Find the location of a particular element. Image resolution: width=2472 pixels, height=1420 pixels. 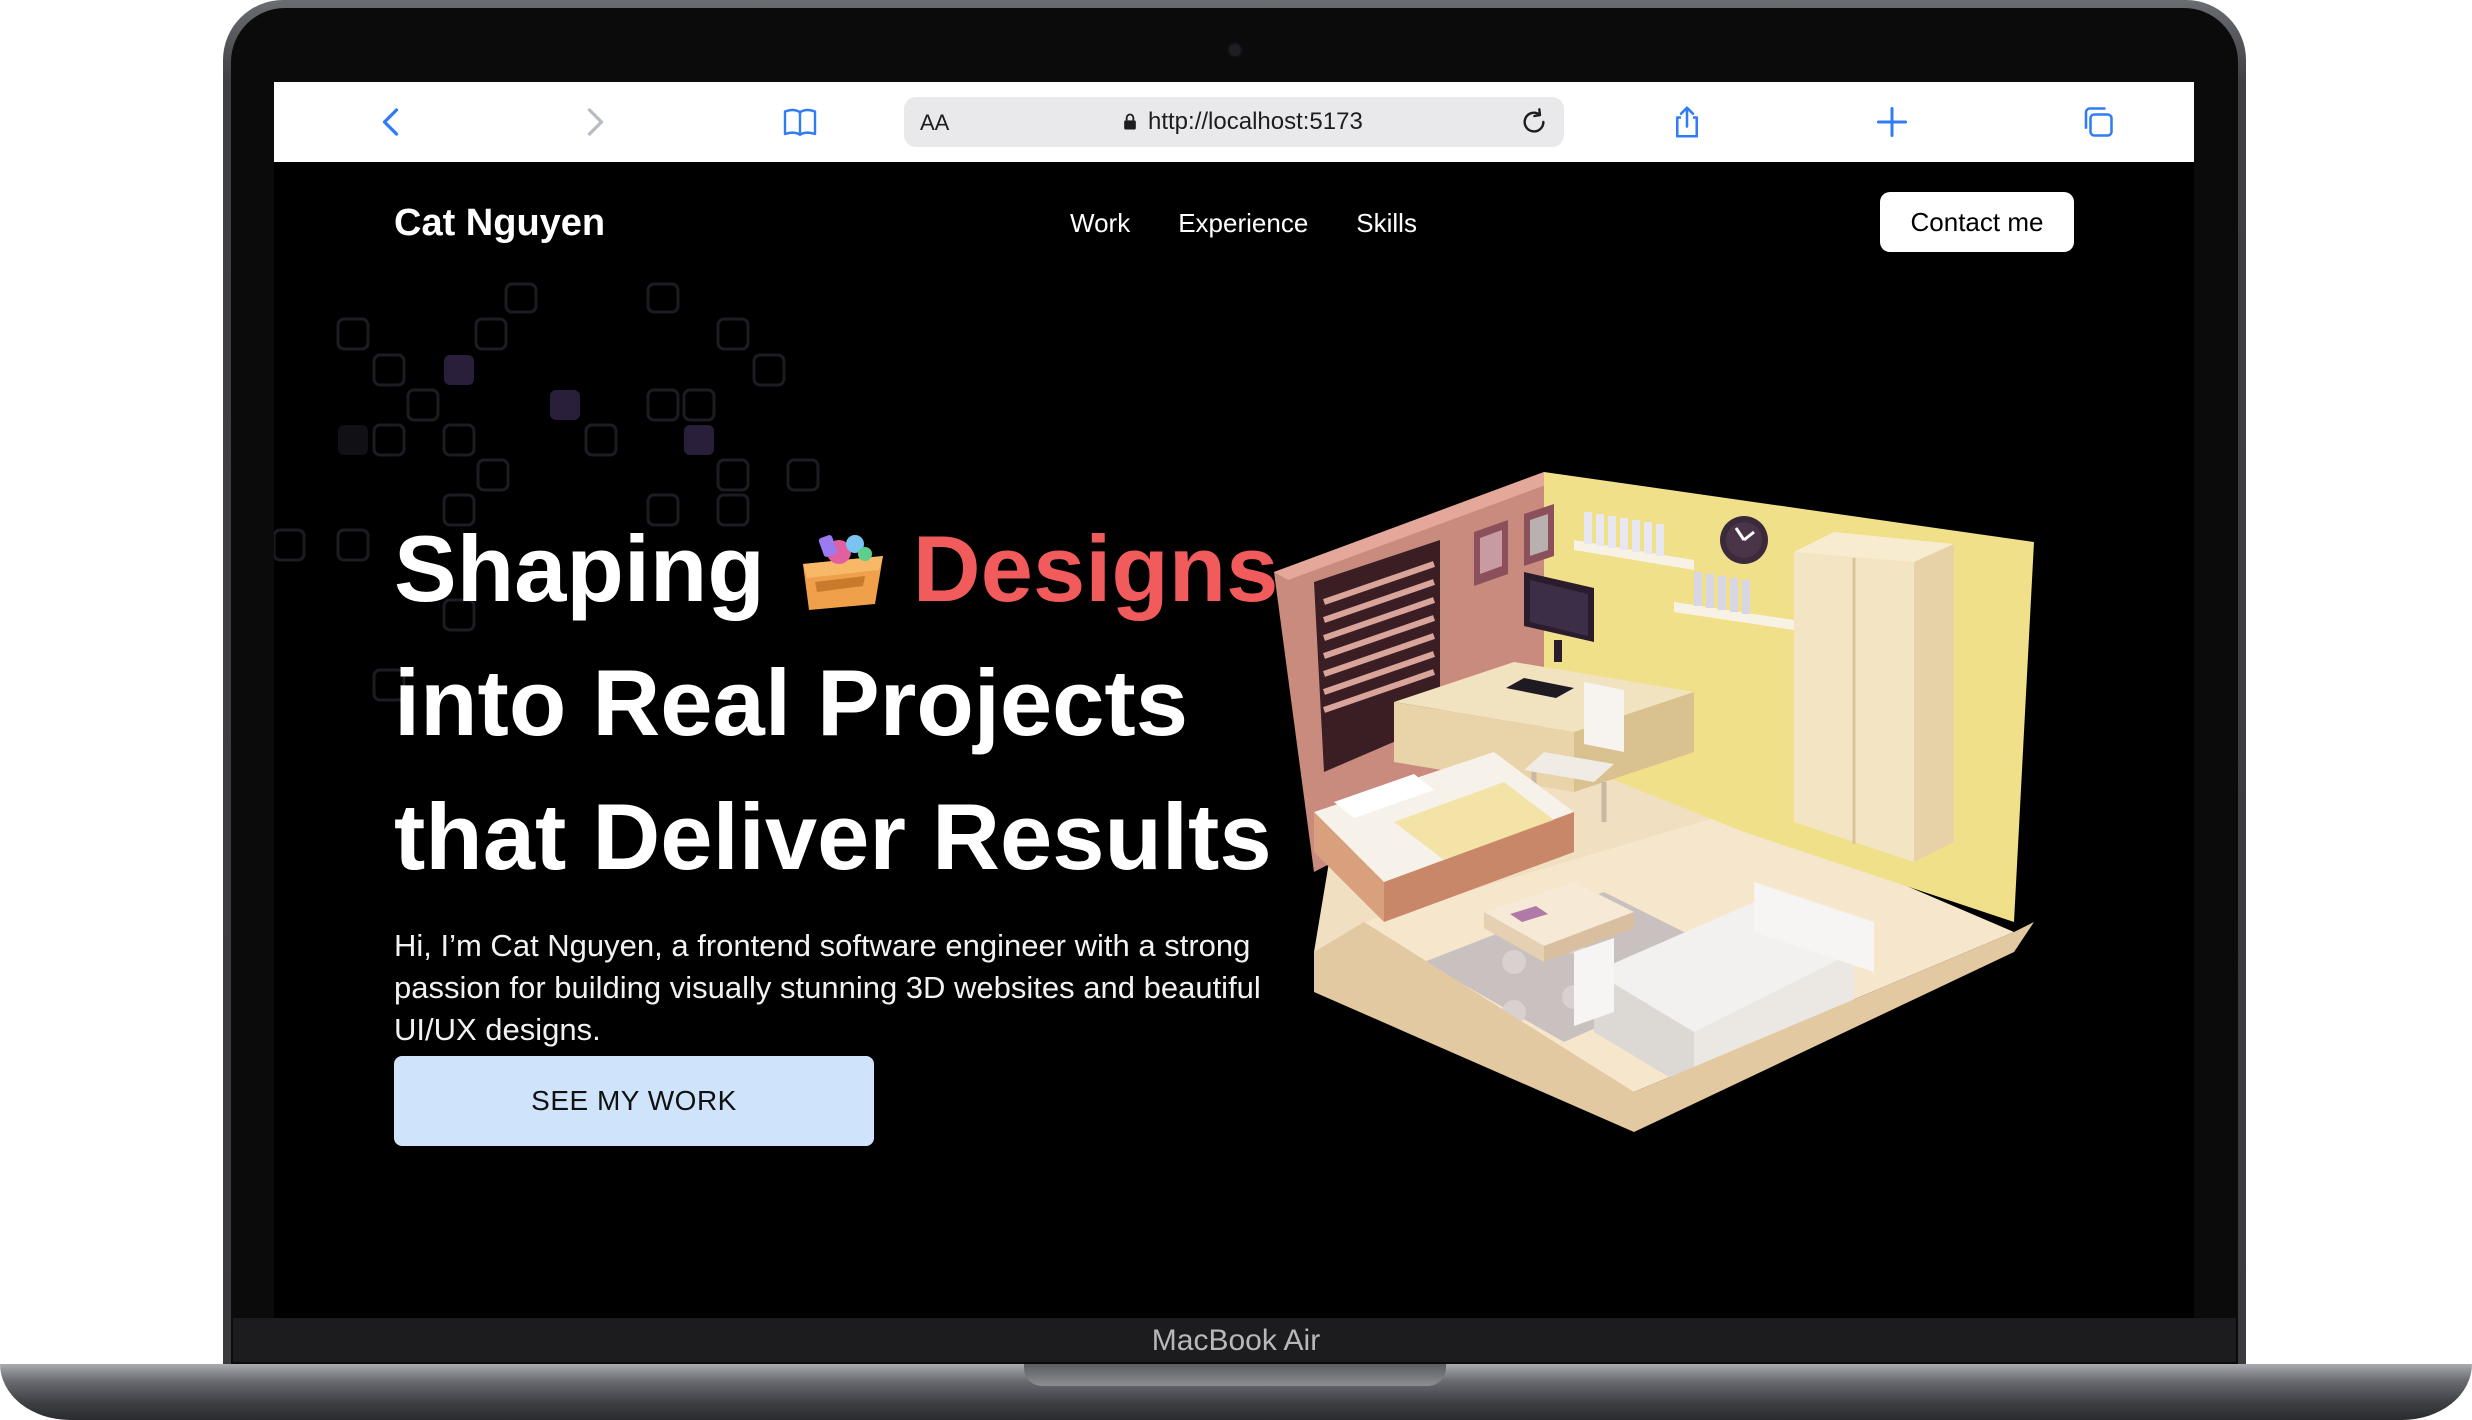

nav-experience: Experience is located at coordinates (1243, 223).